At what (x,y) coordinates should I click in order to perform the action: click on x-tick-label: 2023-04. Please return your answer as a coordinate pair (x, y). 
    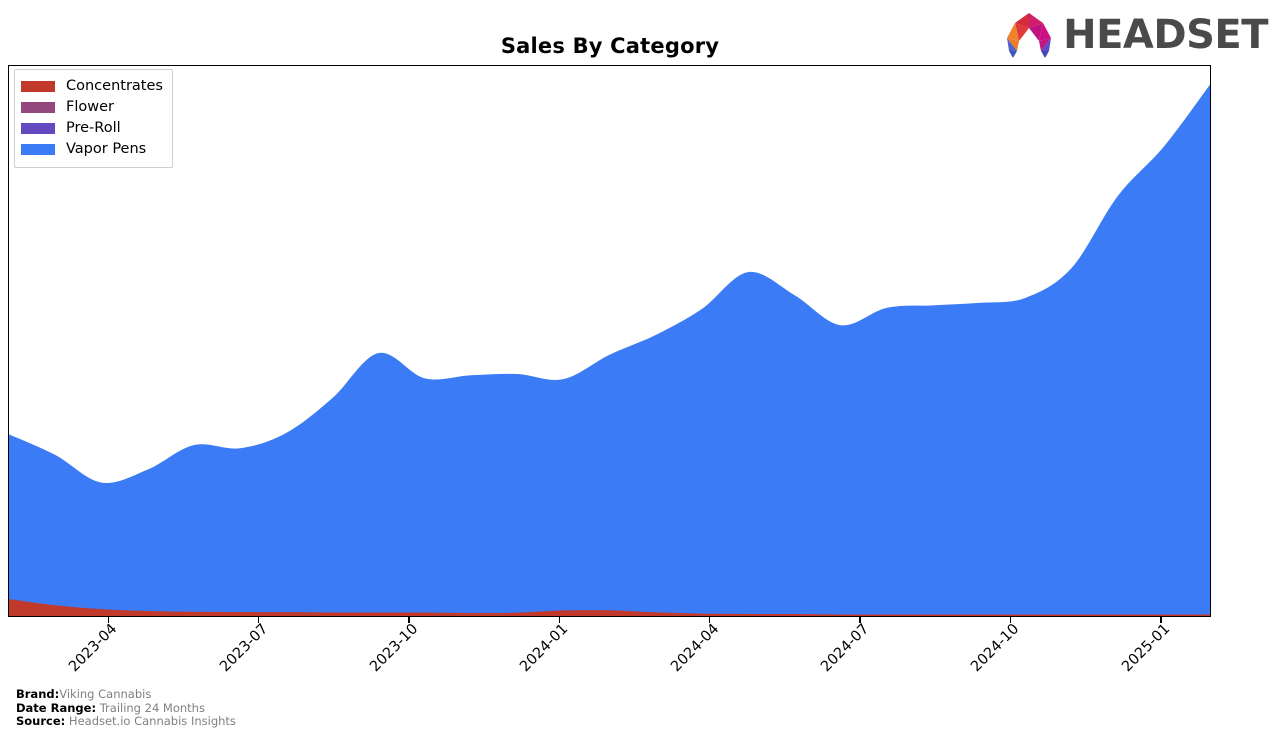
    Looking at the image, I should click on (93, 648).